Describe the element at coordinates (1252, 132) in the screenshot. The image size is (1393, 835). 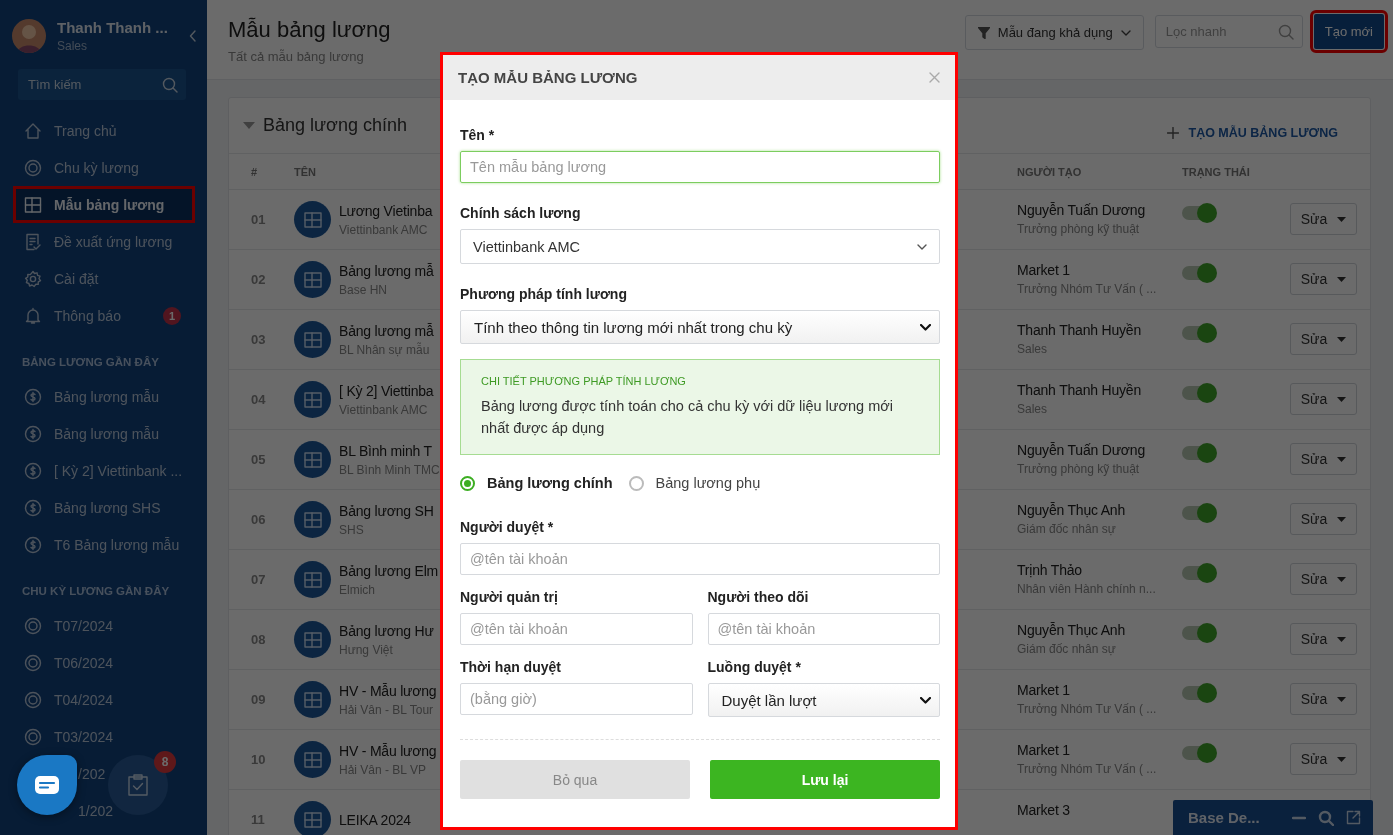
I see `add-template-link: TẠO MẪU BẢNG LƯƠNG` at that location.